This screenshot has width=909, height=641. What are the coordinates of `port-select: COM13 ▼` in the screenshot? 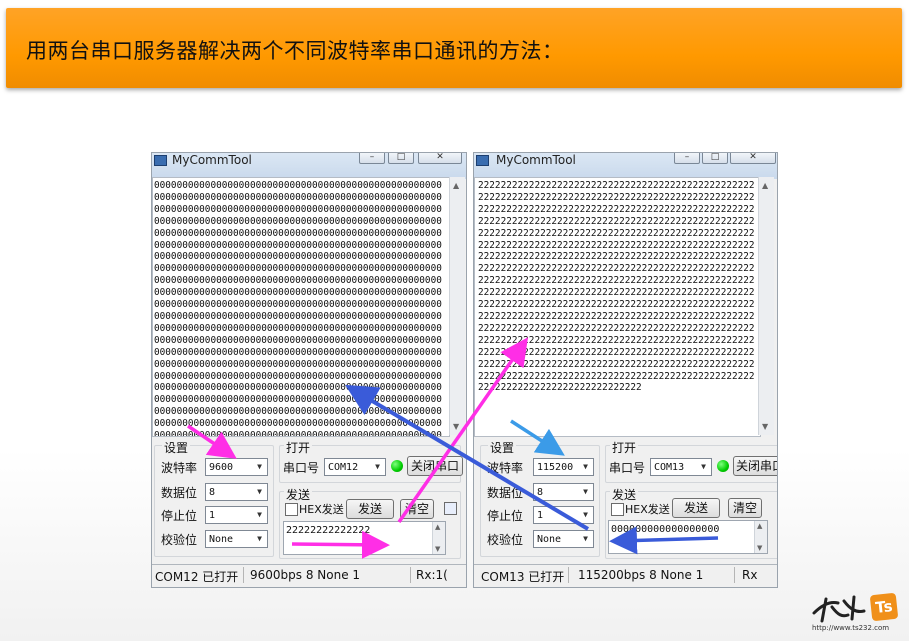 It's located at (681, 467).